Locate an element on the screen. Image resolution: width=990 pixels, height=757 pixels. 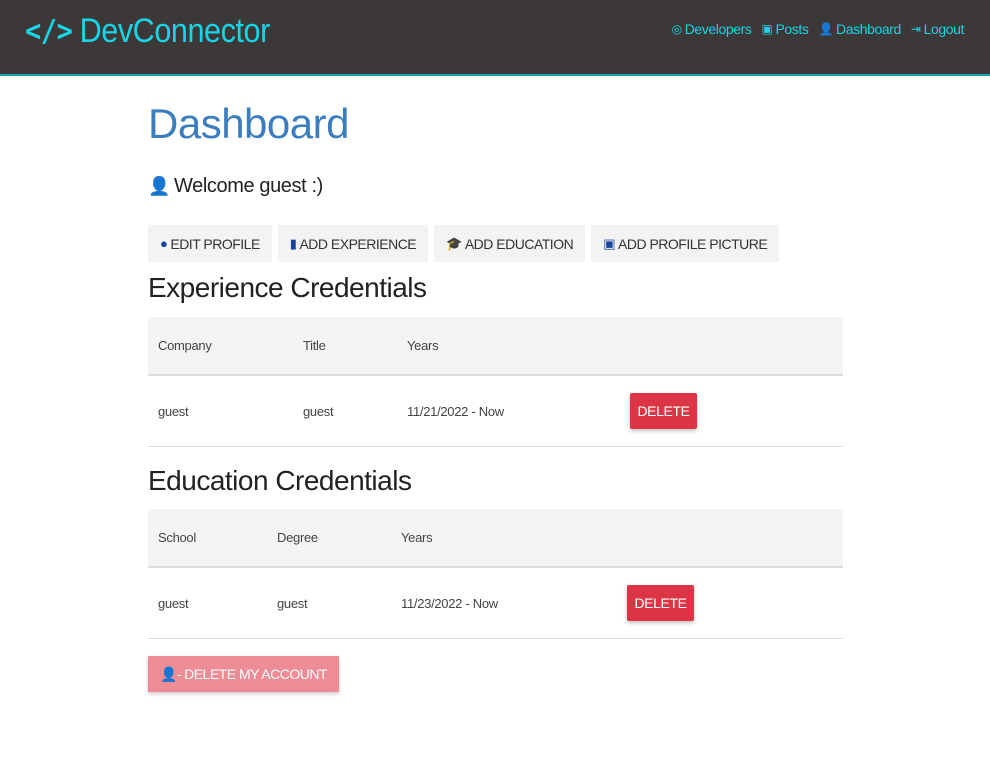
nav-link-label: Posts is located at coordinates (792, 29).